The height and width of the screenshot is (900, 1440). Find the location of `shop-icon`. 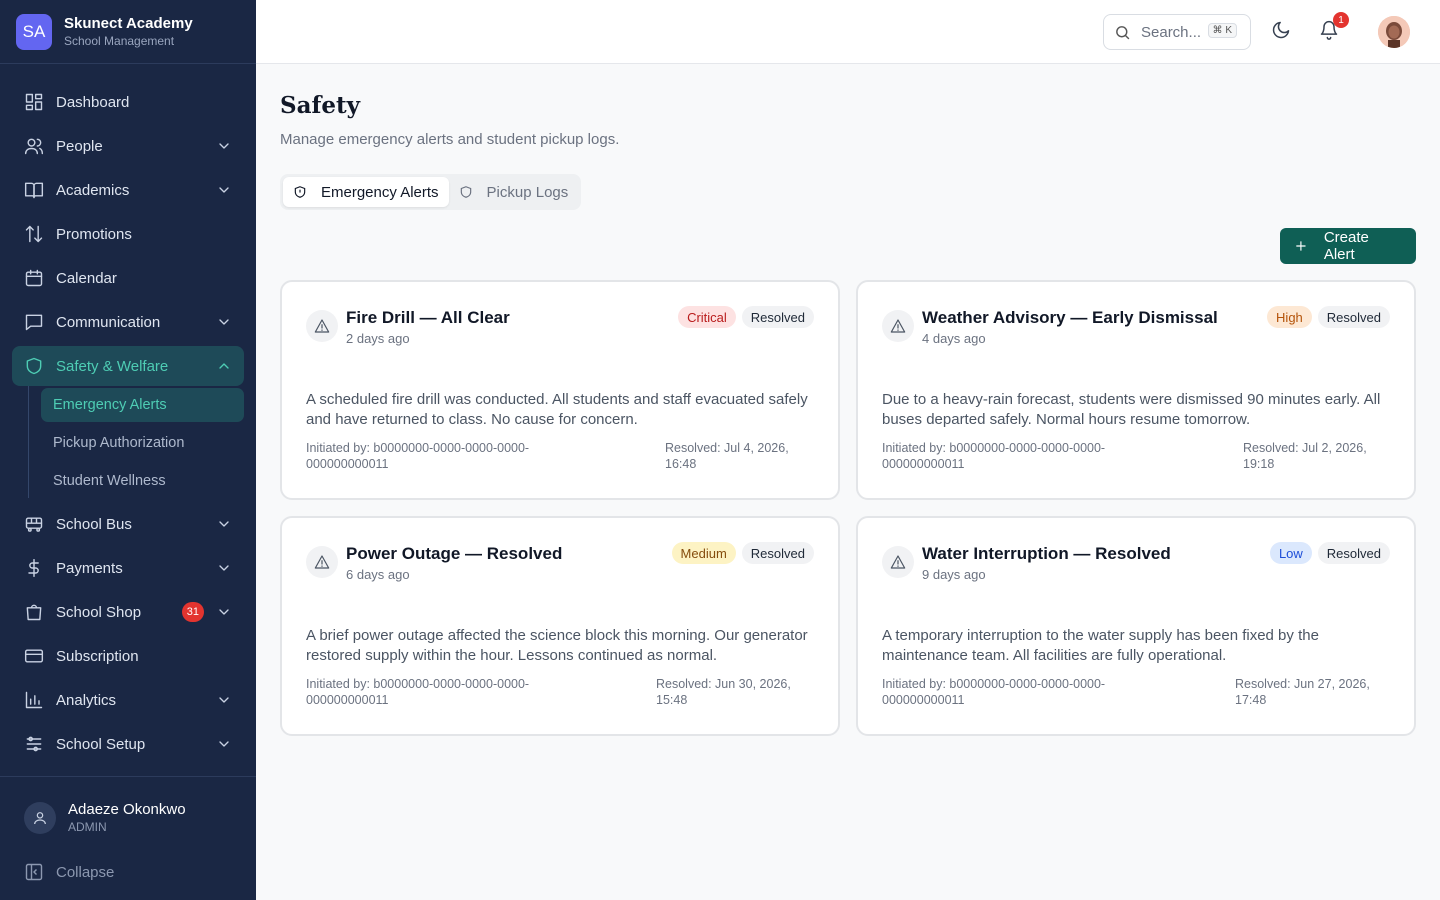

shop-icon is located at coordinates (34, 612).